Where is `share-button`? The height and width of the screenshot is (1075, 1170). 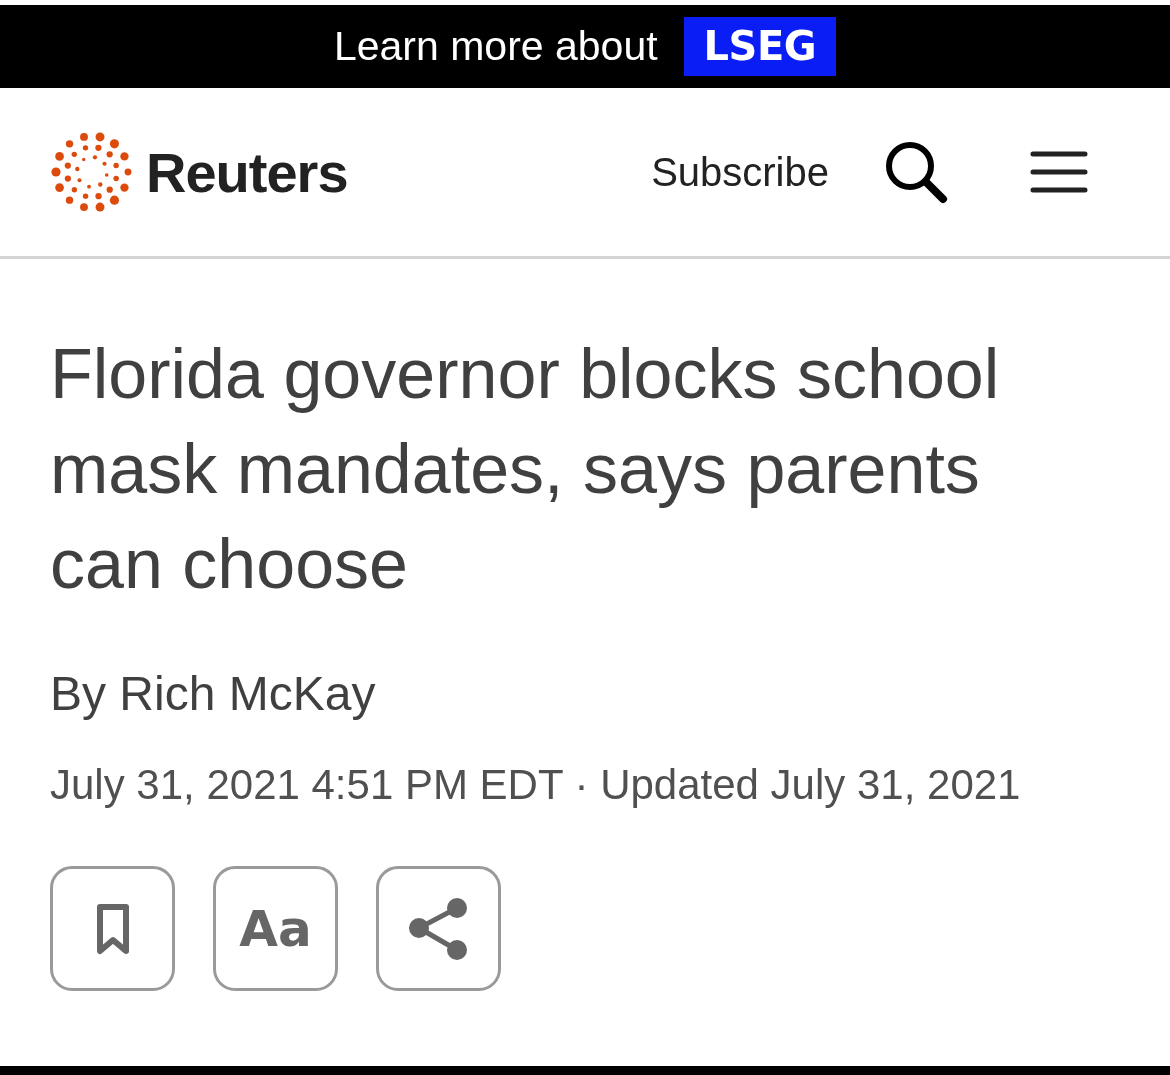 share-button is located at coordinates (438, 928).